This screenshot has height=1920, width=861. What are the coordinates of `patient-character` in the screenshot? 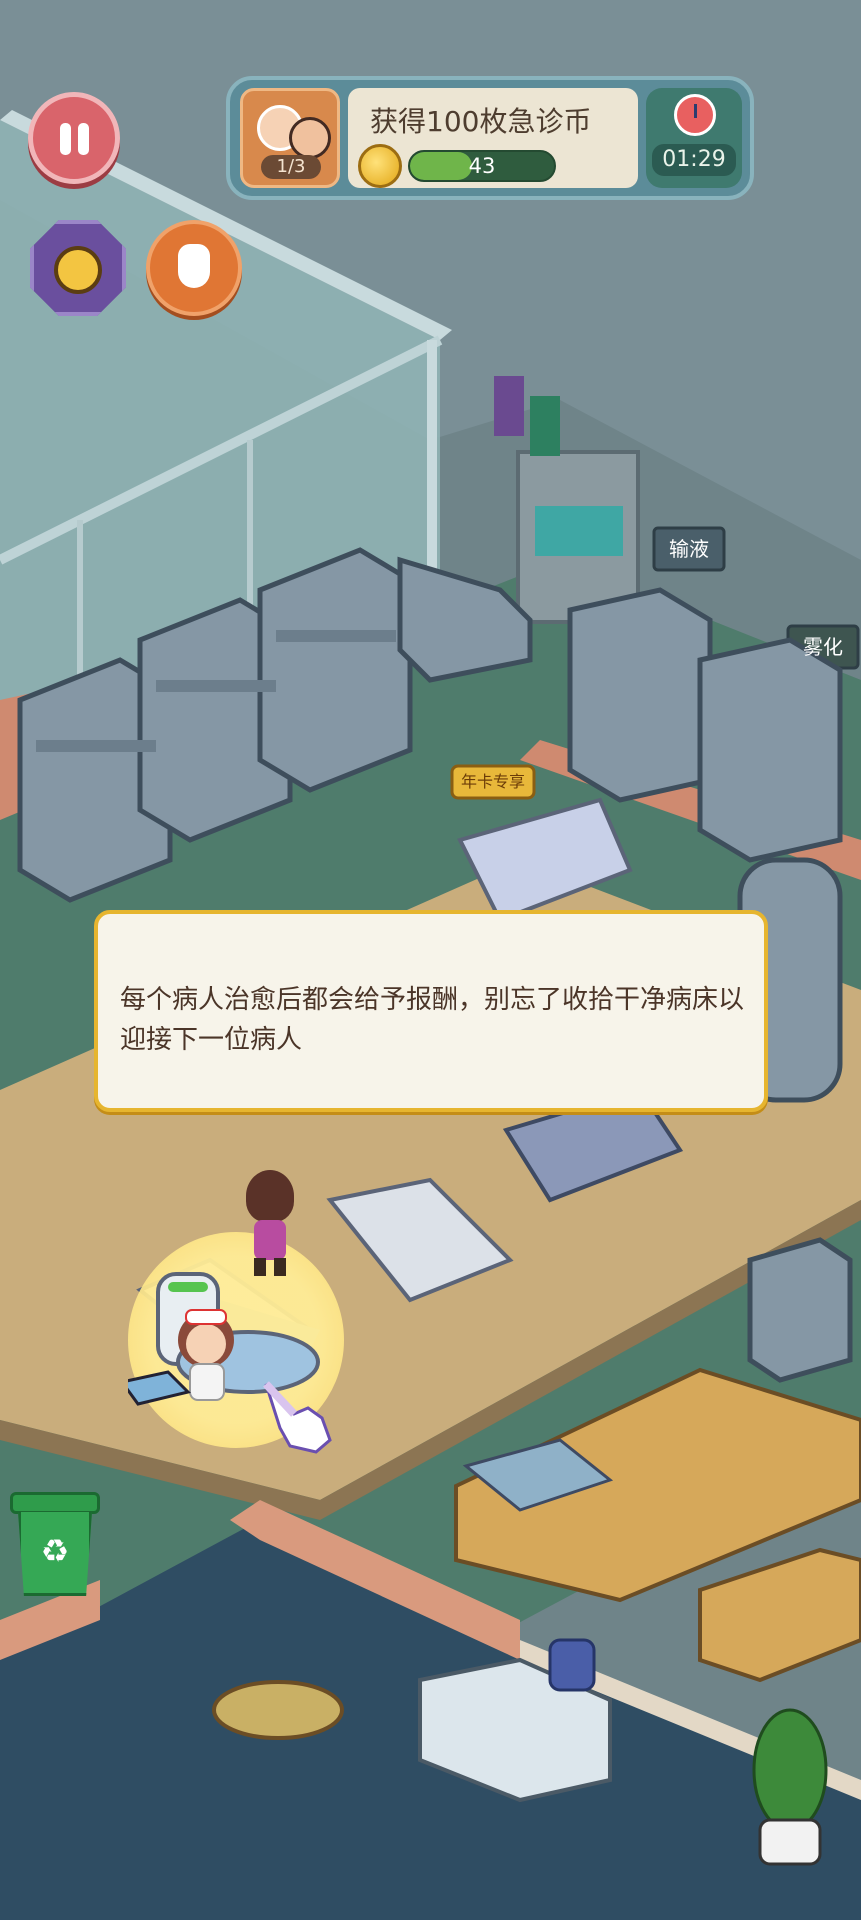 It's located at (270, 1225).